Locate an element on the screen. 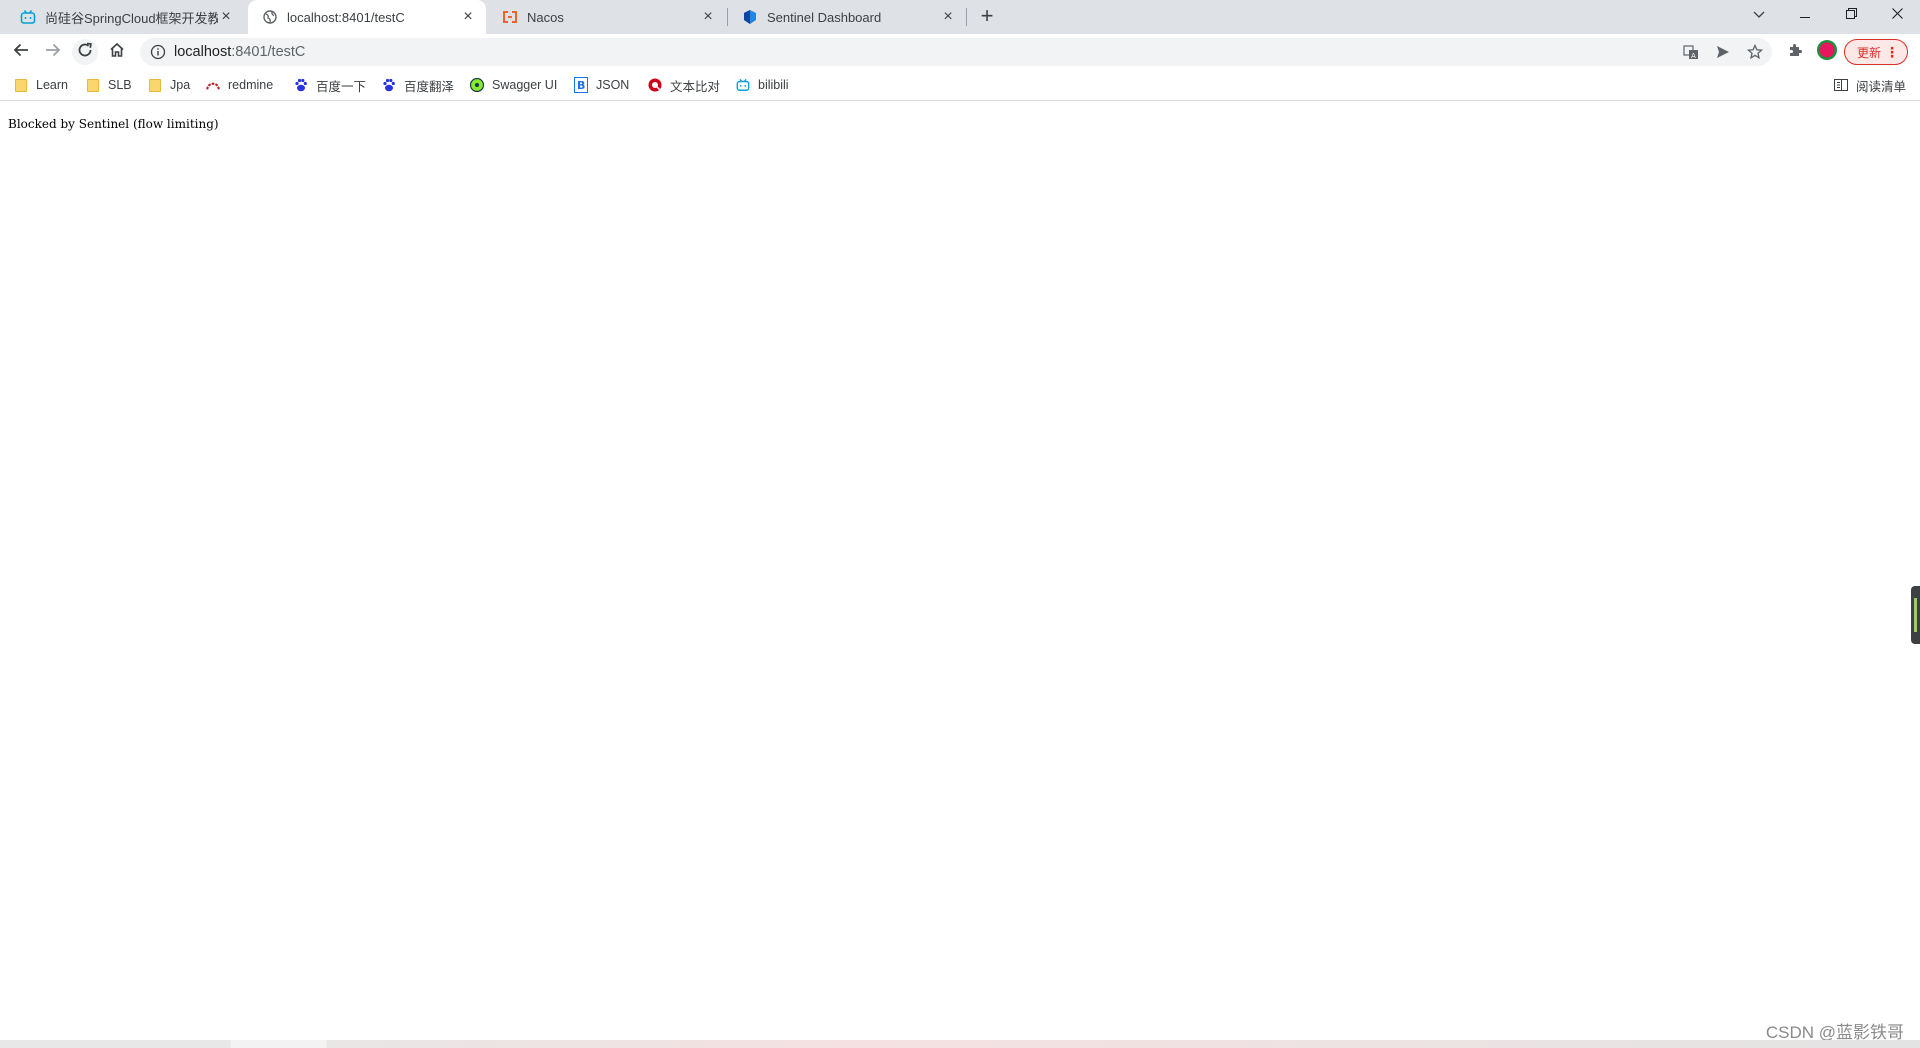 The image size is (1920, 1048). bookmark-label: redmine is located at coordinates (251, 85).